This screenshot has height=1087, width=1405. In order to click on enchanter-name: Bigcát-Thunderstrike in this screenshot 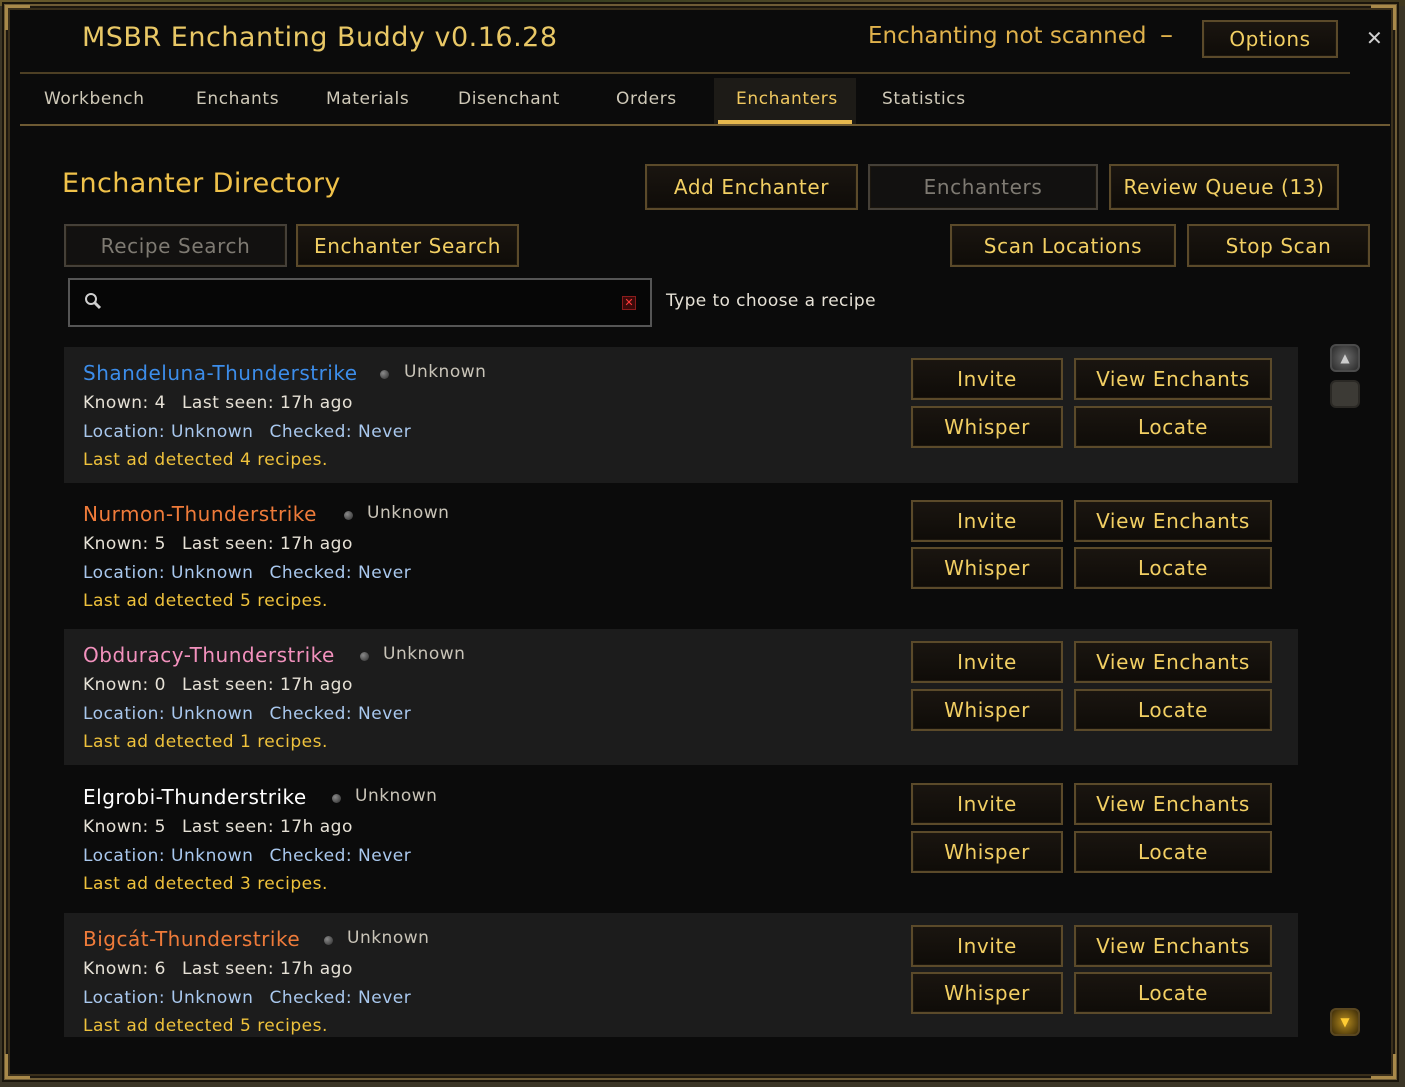, I will do `click(191, 939)`.